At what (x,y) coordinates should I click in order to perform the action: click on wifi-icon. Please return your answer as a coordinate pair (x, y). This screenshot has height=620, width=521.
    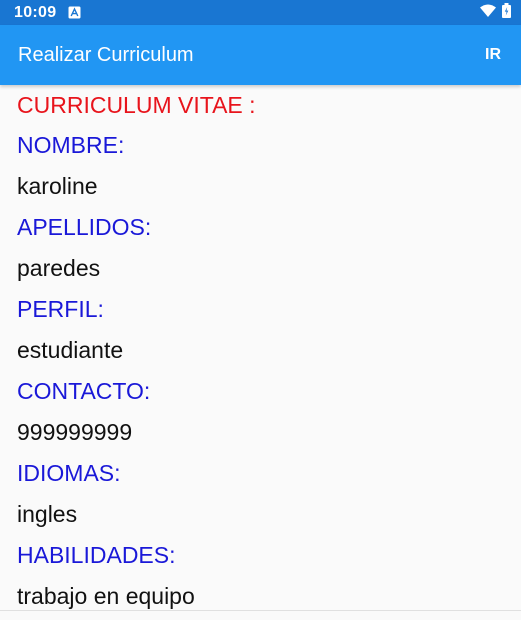
    Looking at the image, I should click on (488, 13).